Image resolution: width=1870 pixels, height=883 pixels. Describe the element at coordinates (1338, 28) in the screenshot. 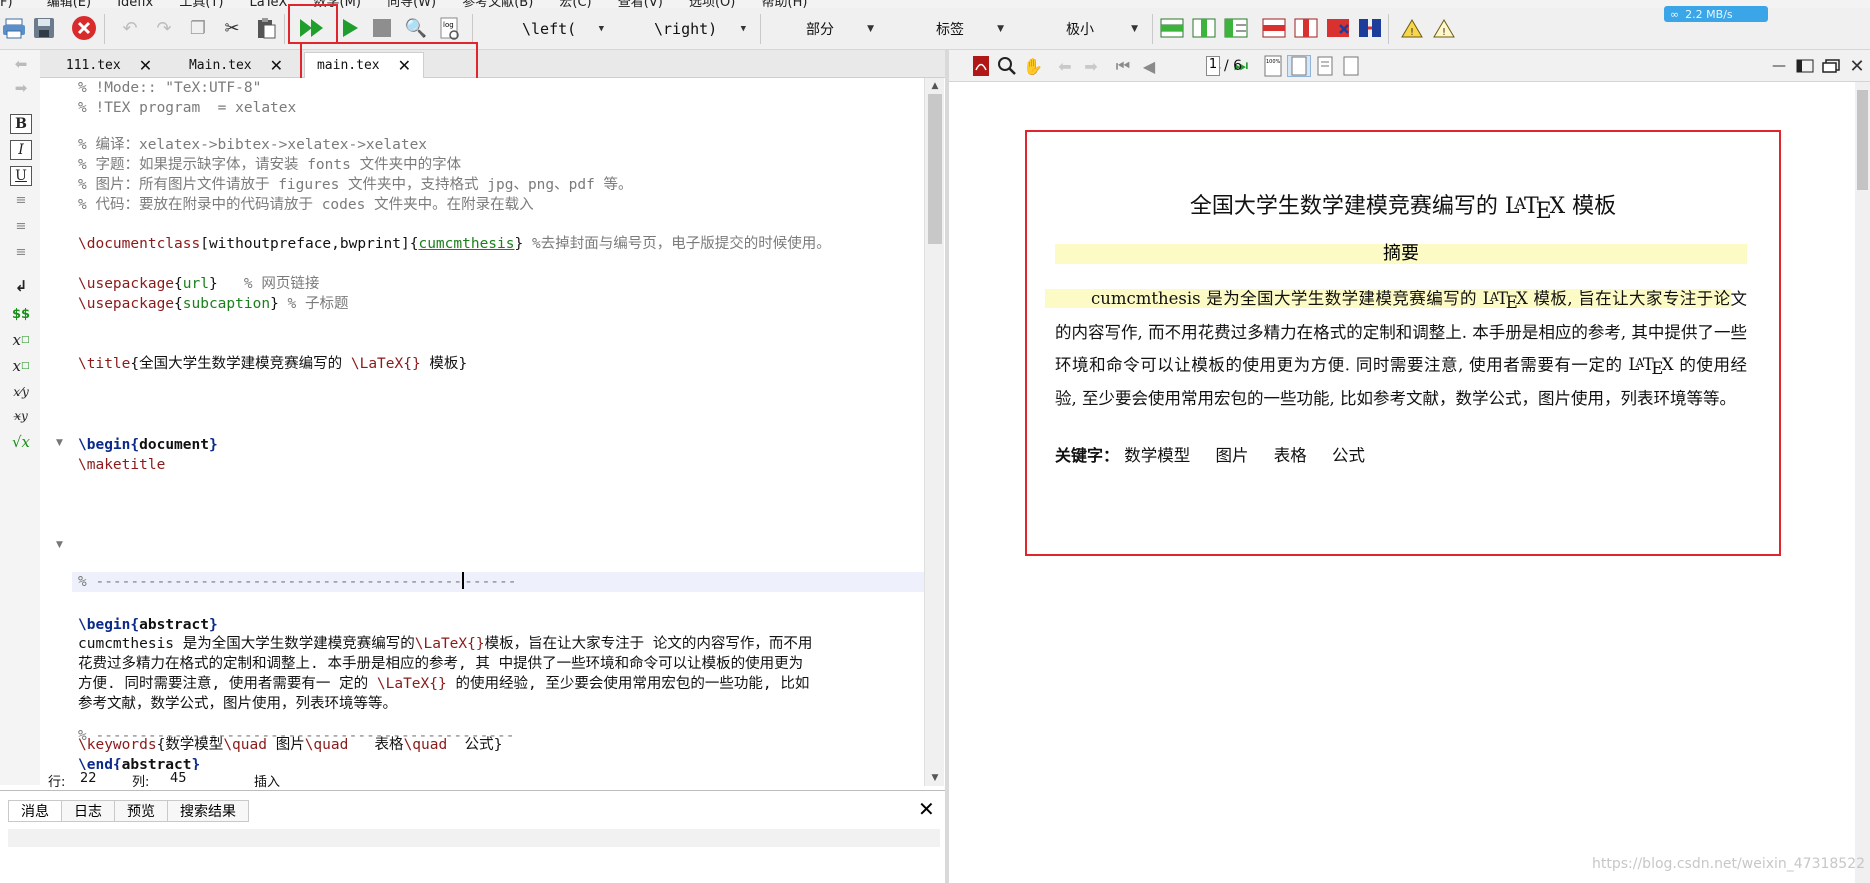

I see `table-delete-icon` at that location.